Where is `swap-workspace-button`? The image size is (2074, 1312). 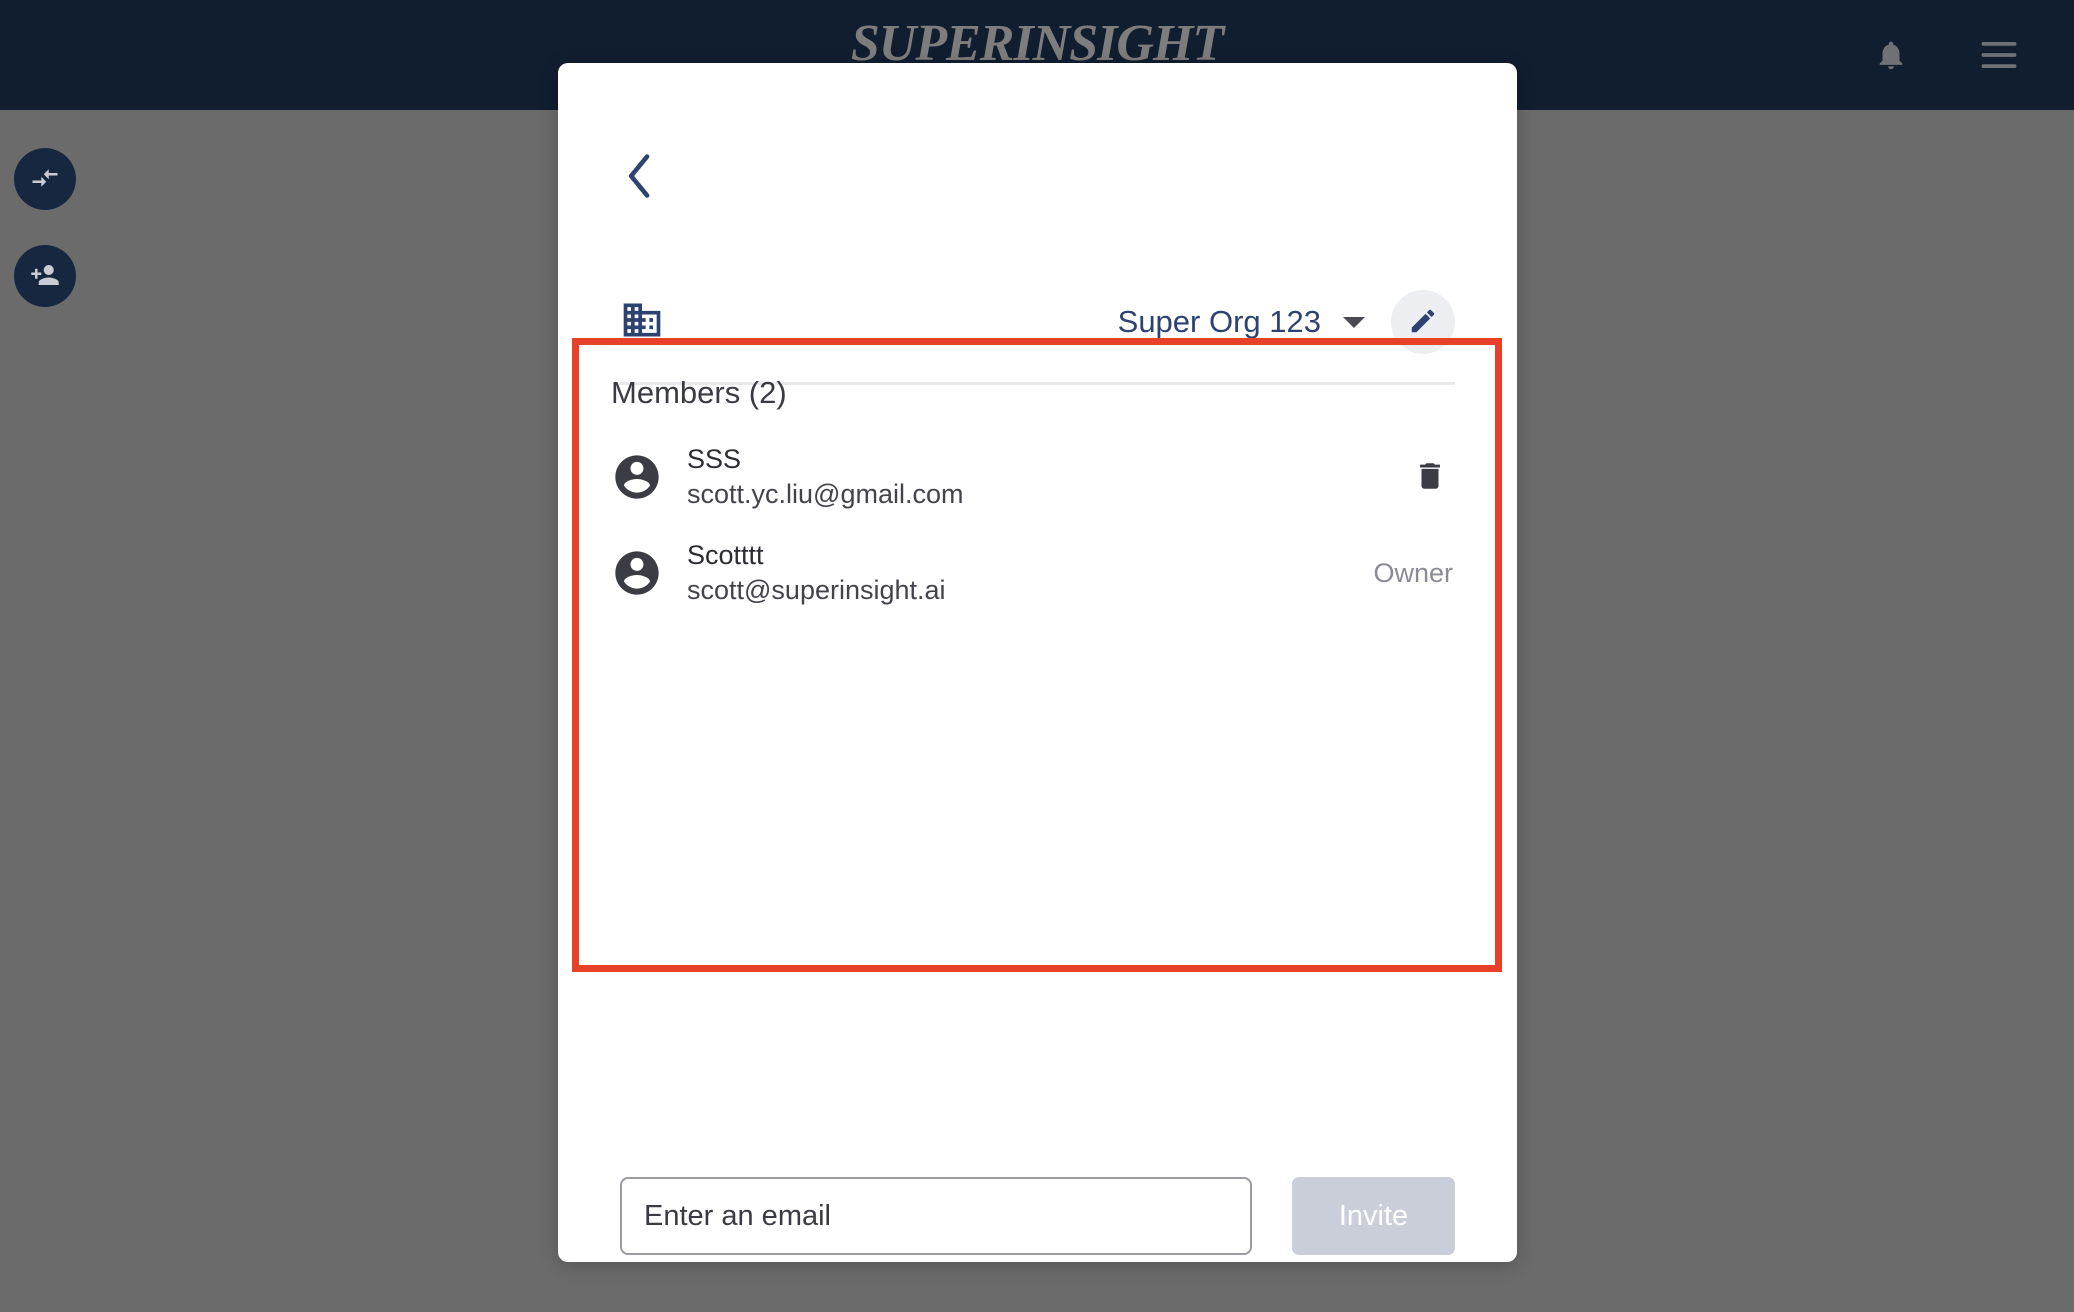 swap-workspace-button is located at coordinates (45, 179).